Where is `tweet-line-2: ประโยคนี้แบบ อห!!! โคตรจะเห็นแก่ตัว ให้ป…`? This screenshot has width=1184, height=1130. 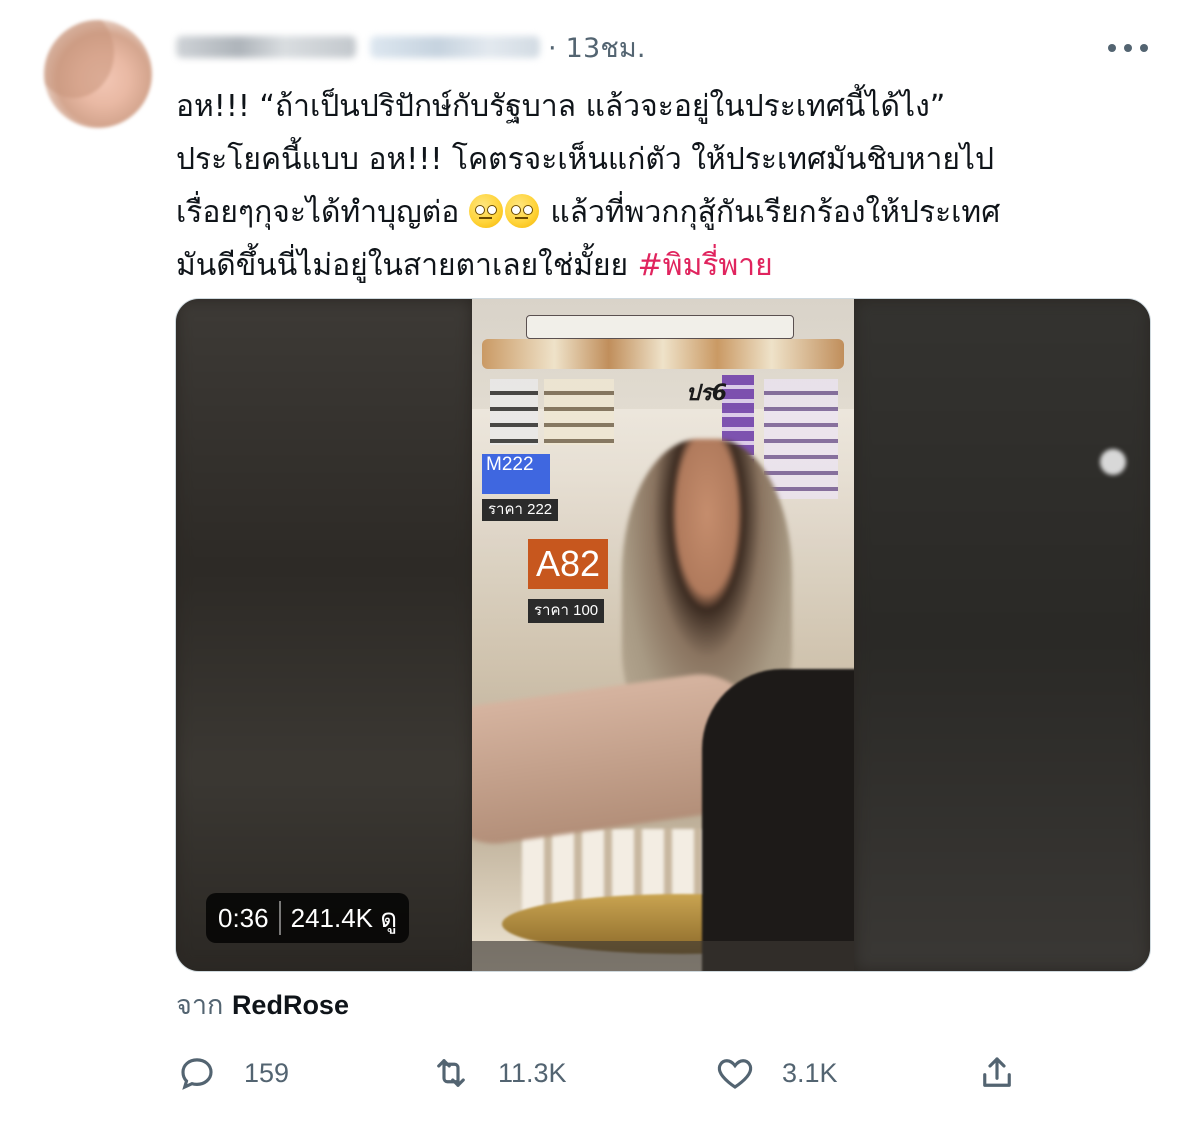
tweet-line-2: ประโยคนี้แบบ อห!!! โคตรจะเห็นแก่ตัว ให้ป… is located at coordinates (585, 159).